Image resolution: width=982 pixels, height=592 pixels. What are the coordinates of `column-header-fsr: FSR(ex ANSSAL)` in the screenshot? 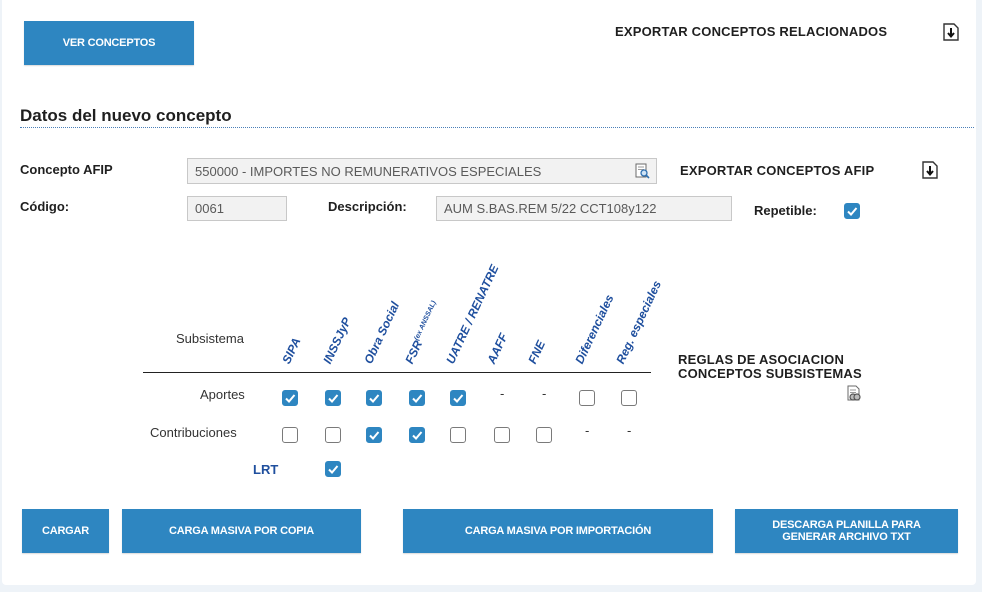 It's located at (420, 332).